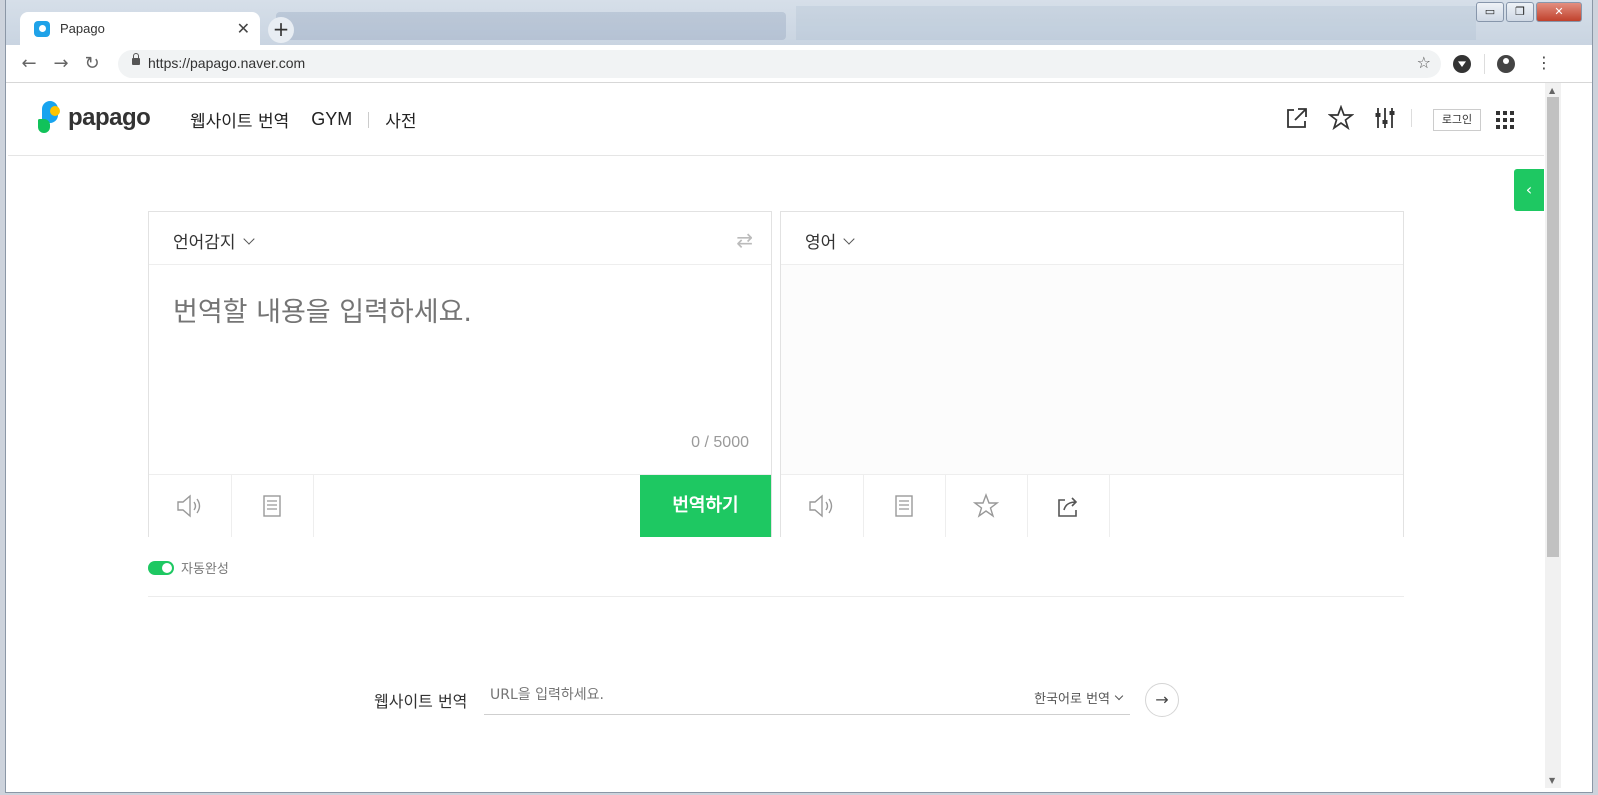 This screenshot has height=795, width=1598. I want to click on reload-icon: ↻, so click(92, 63).